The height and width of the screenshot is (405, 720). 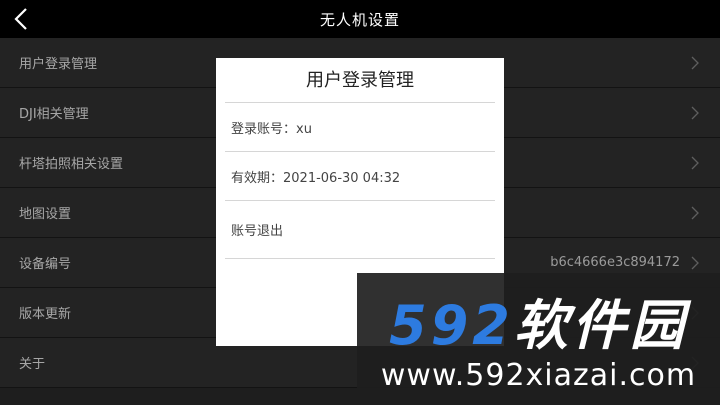 I want to click on watermark-url: www.592xiazai.com, so click(x=538, y=375).